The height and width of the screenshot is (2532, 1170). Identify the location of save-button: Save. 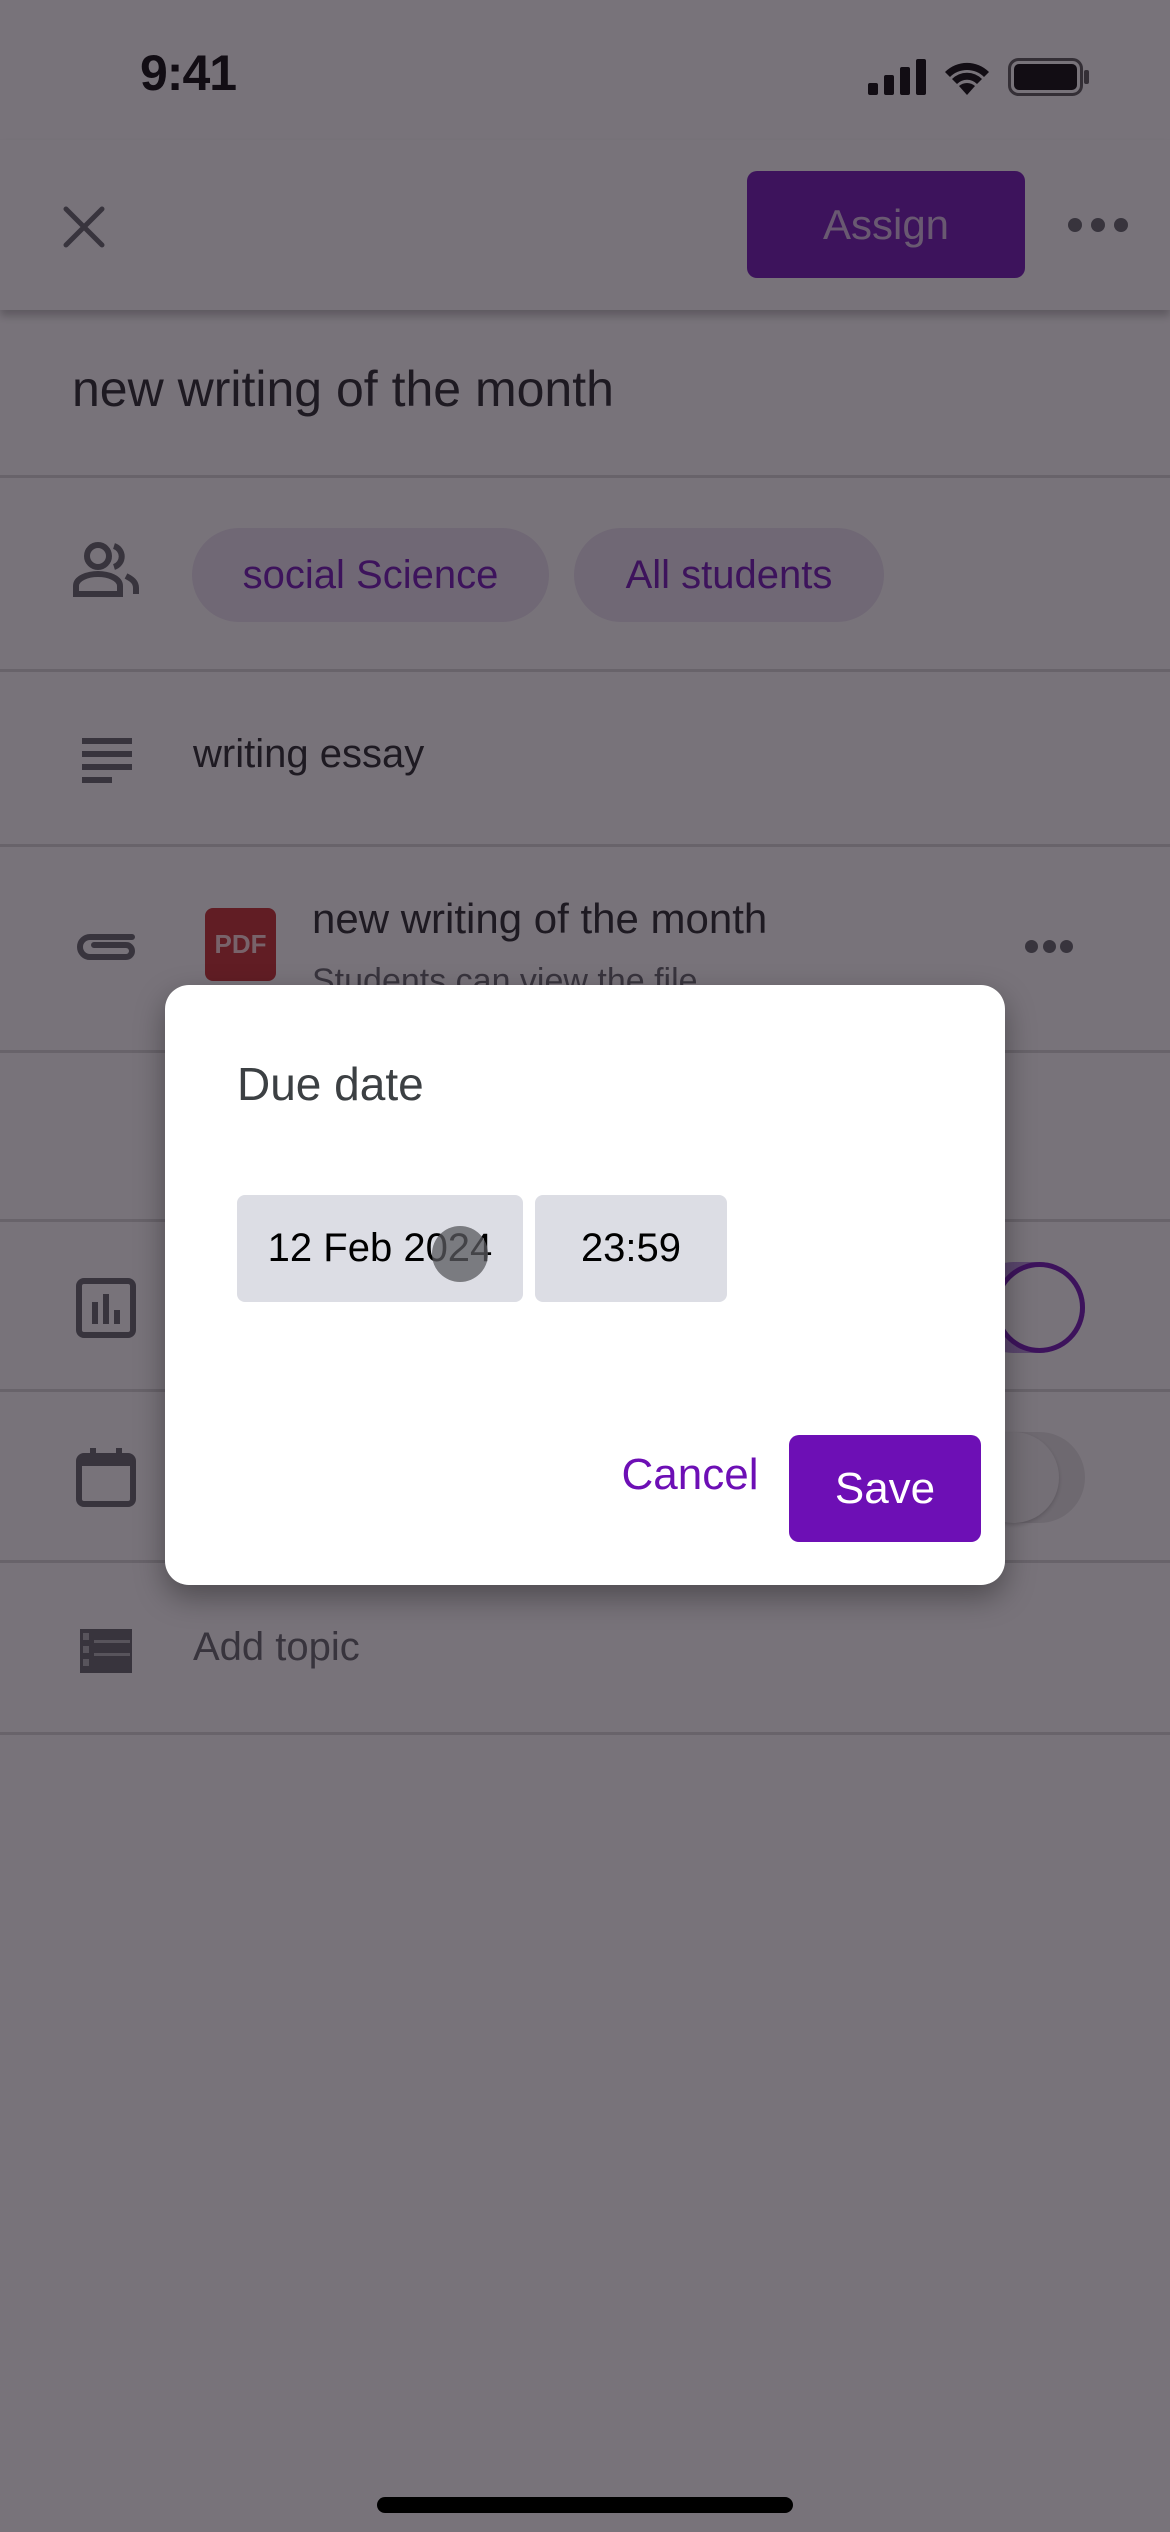
(885, 1488).